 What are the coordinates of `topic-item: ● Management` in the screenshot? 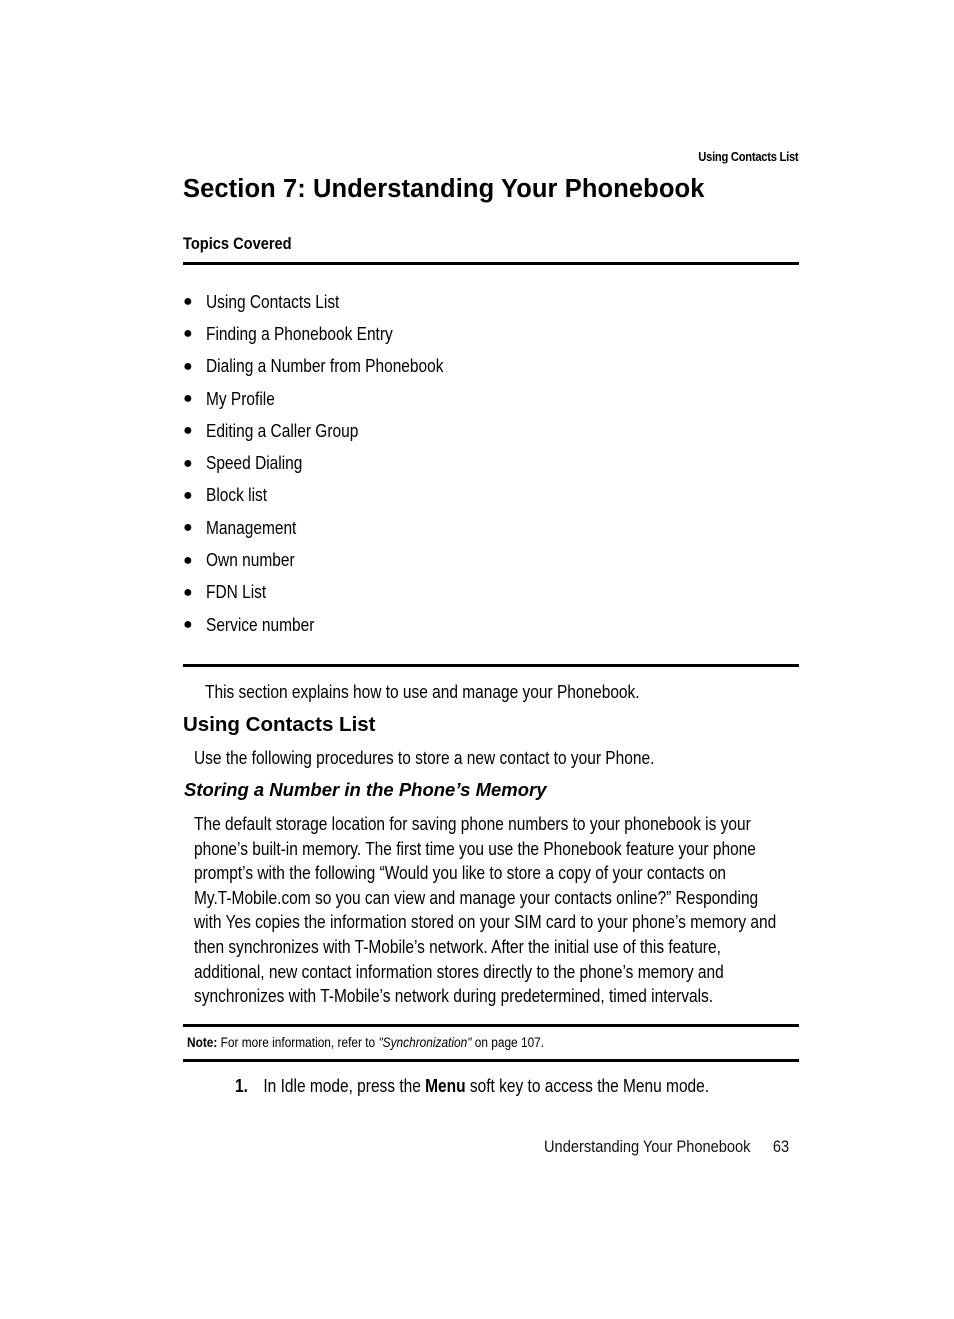 It's located at (332, 528).